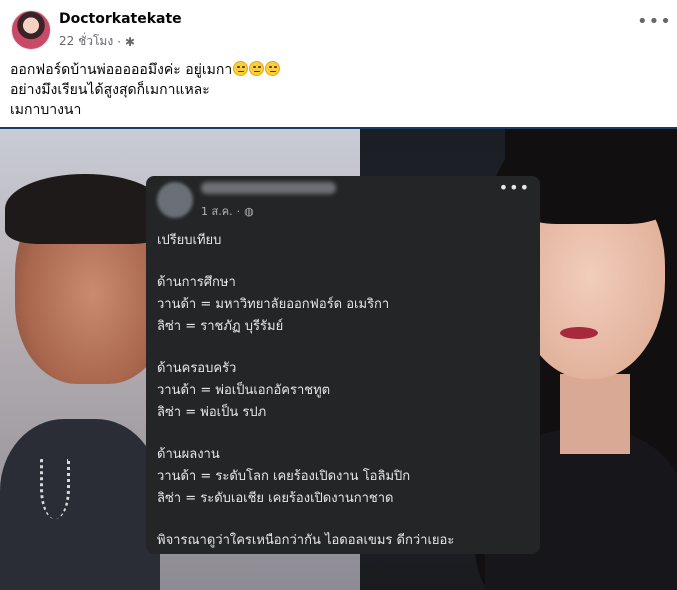 This screenshot has width=677, height=590. What do you see at coordinates (273, 304) in the screenshot?
I see `section-line: วานด้า = มหาวิทยาลัยออกฟอร์ด อเมริกา` at bounding box center [273, 304].